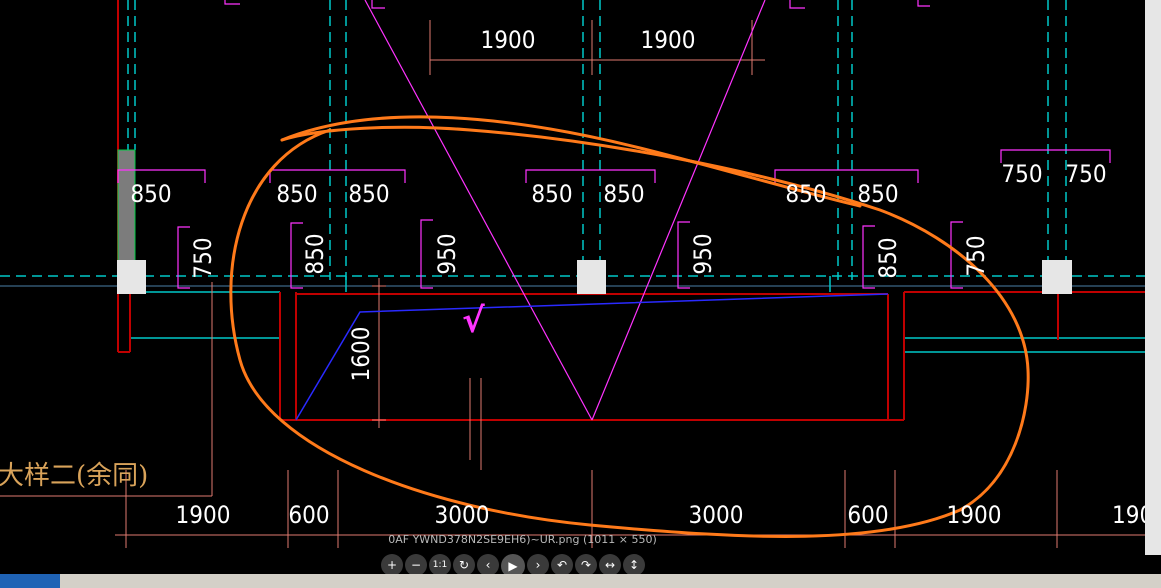 This screenshot has height=588, width=1161. Describe the element at coordinates (30, 581) in the screenshot. I see `taskbar-button` at that location.